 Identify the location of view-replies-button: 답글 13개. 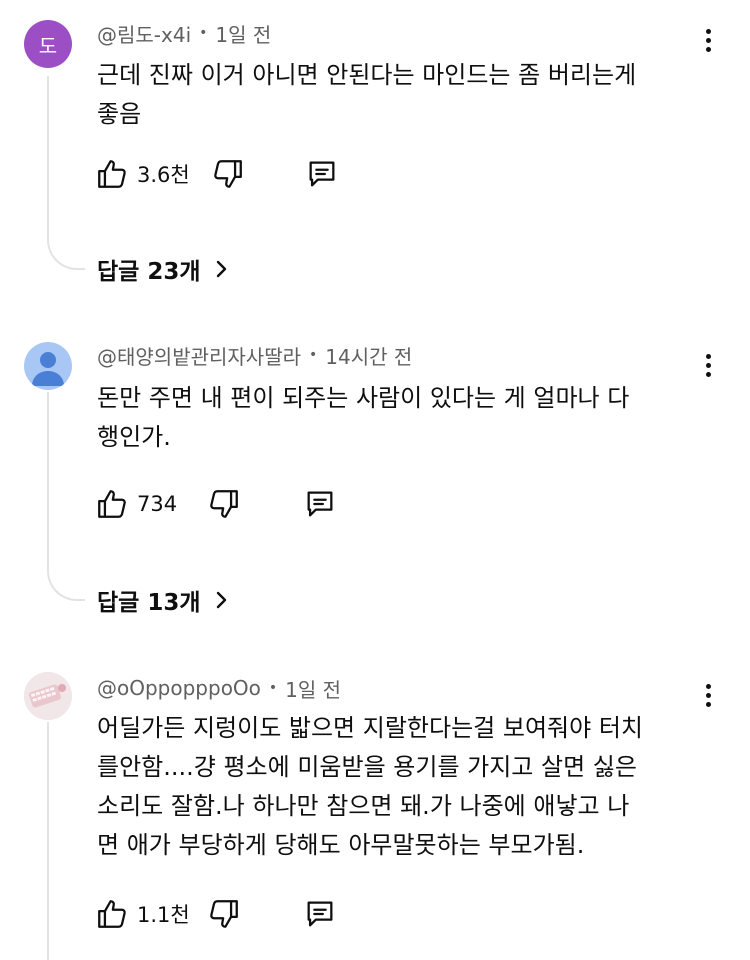
(163, 600).